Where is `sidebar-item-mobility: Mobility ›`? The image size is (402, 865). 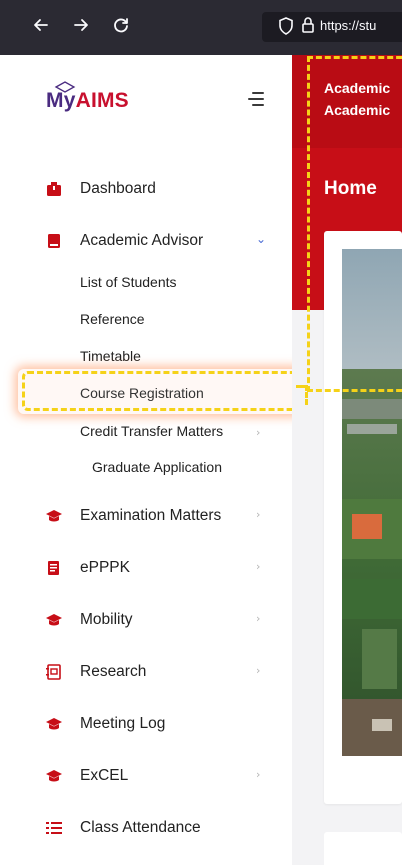
sidebar-item-mobility: Mobility › is located at coordinates (161, 621).